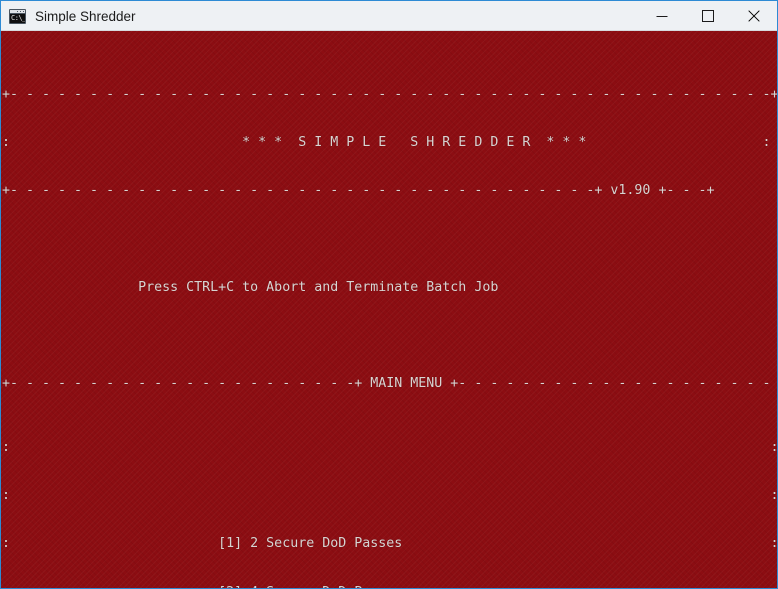 This screenshot has width=778, height=589. I want to click on minimize-button, so click(662, 16).